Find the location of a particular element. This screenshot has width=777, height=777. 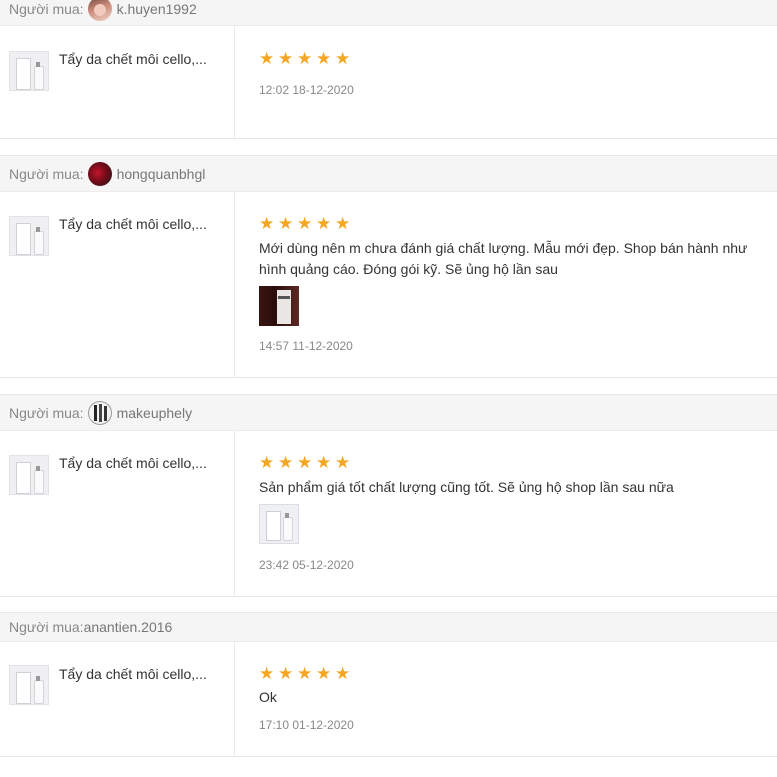

buyer-name: k.huyen1992 is located at coordinates (157, 9).